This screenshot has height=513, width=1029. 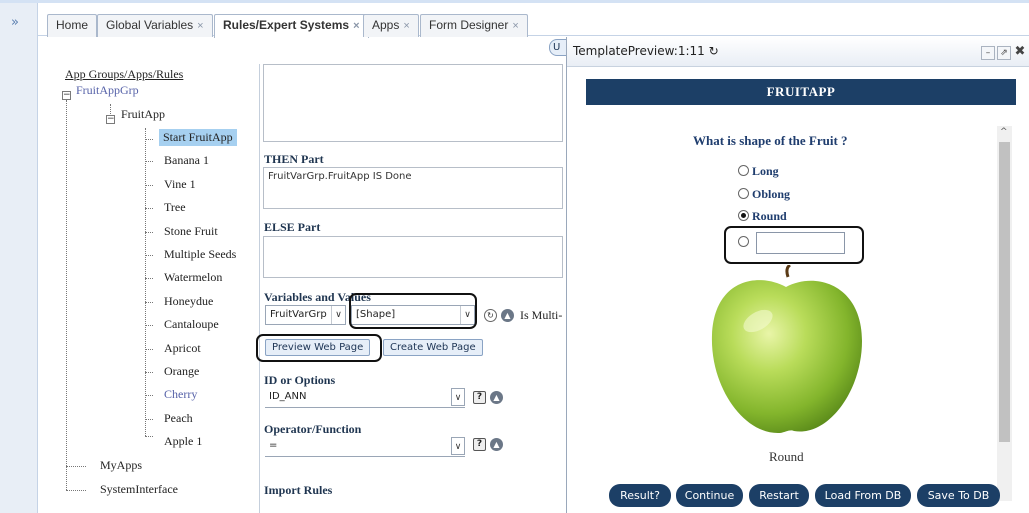 What do you see at coordinates (188, 301) in the screenshot?
I see `tree-node-rule: Honeydue` at bounding box center [188, 301].